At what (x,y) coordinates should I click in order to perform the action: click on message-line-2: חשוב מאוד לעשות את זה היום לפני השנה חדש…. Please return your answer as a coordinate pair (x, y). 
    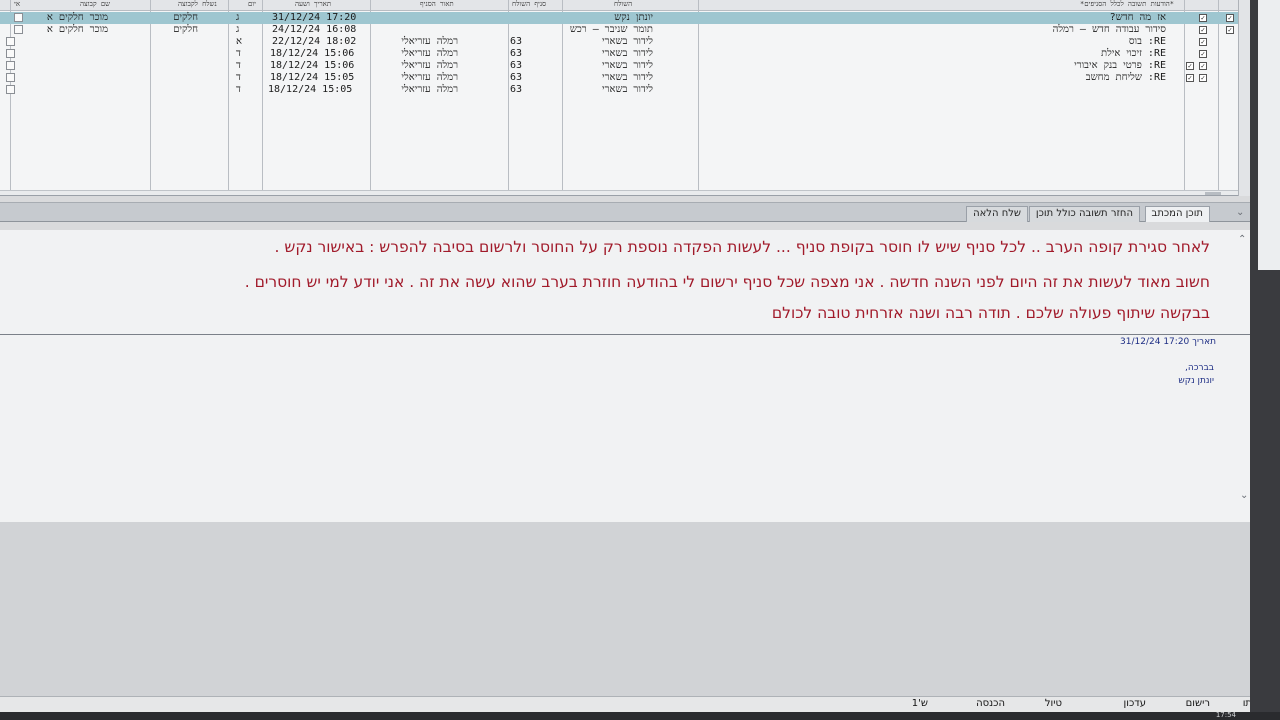
    Looking at the image, I should click on (727, 282).